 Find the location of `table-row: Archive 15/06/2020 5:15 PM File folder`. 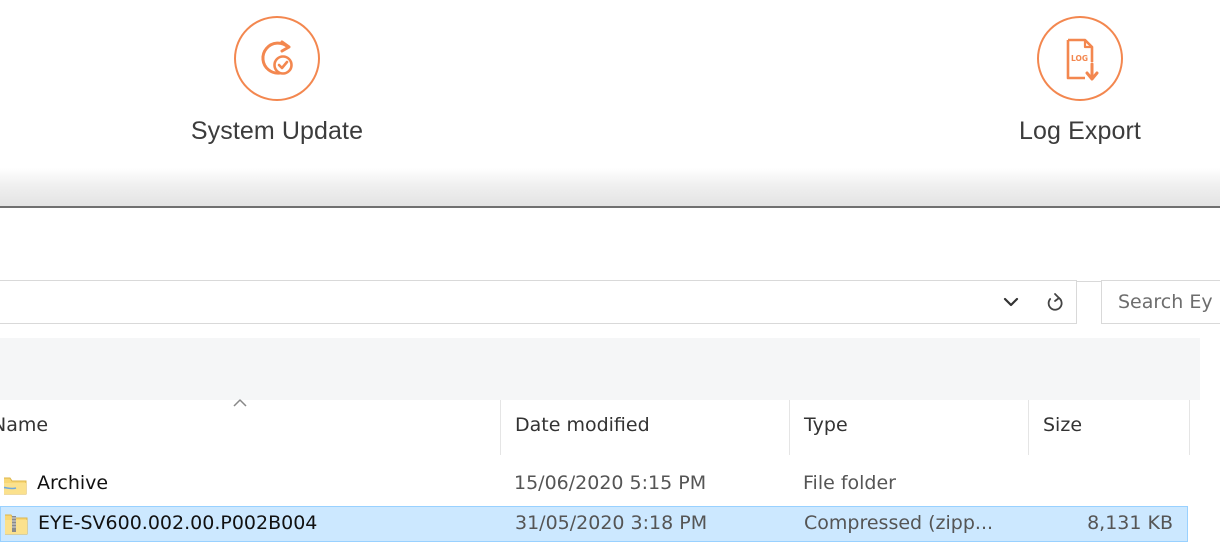

table-row: Archive 15/06/2020 5:15 PM File folder is located at coordinates (594, 485).